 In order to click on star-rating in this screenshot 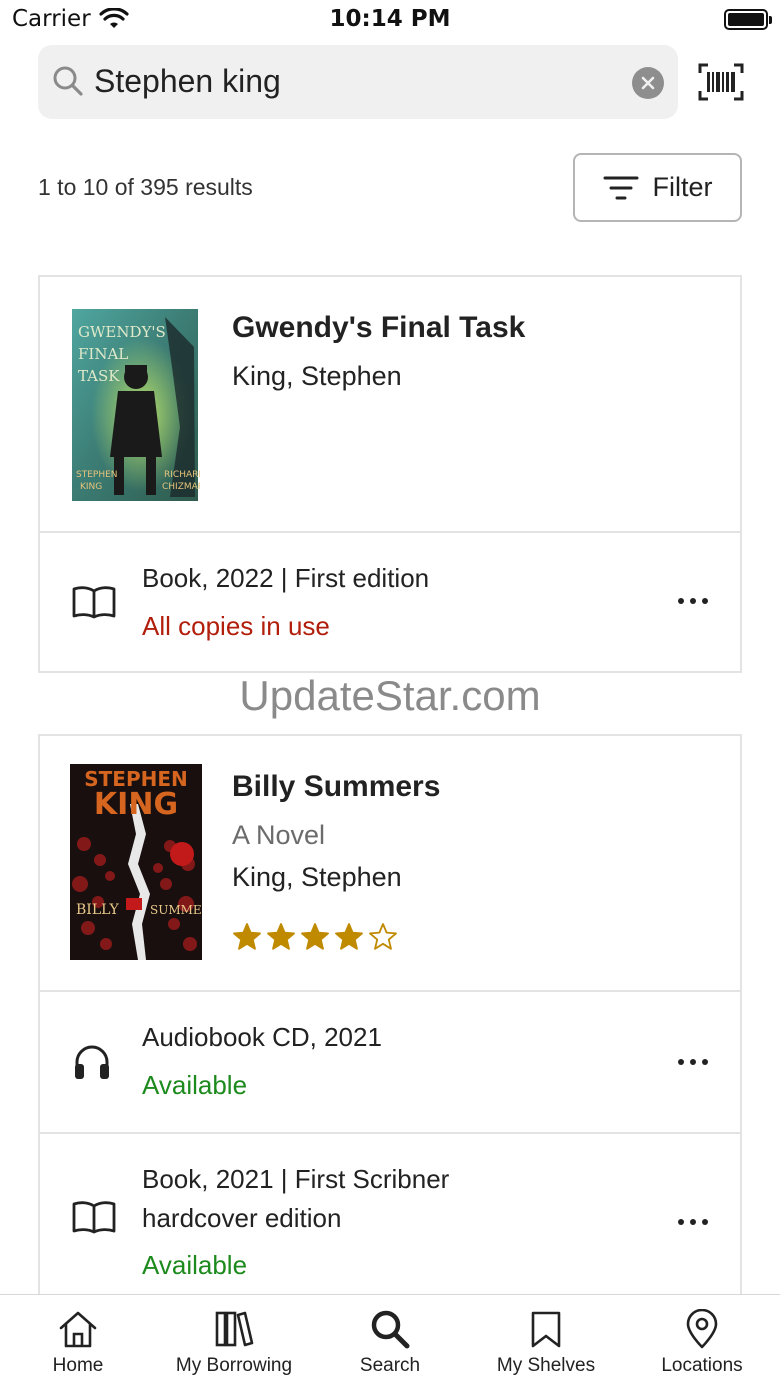, I will do `click(315, 937)`.